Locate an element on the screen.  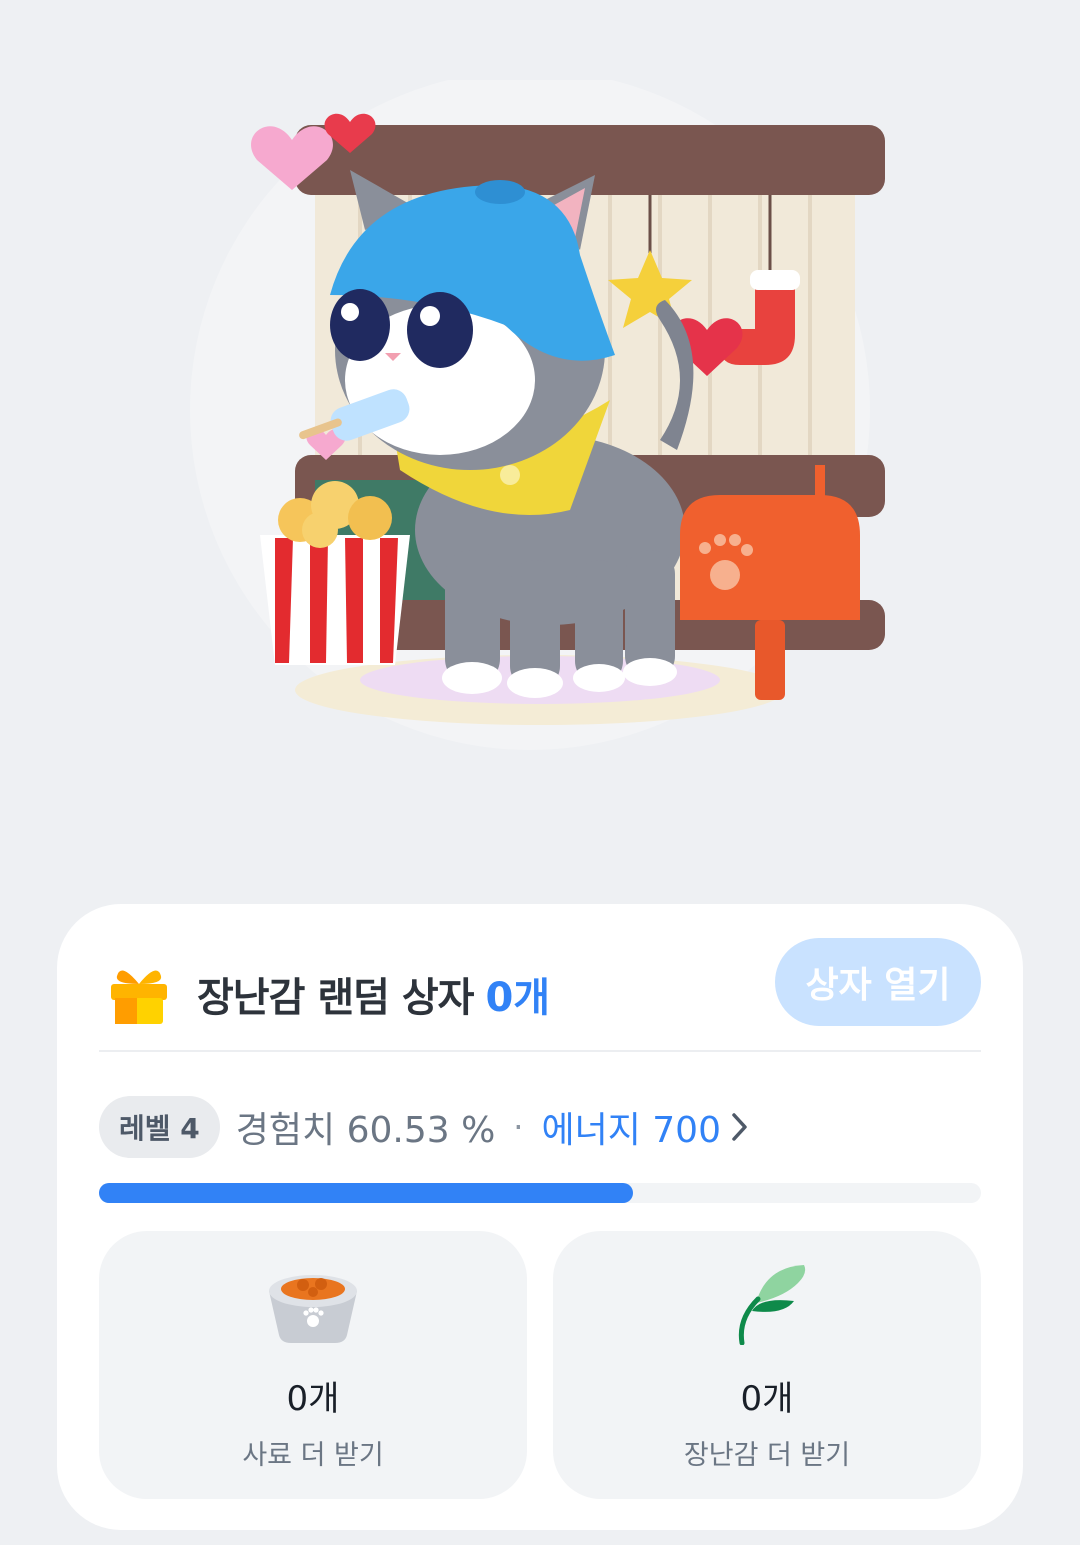
random-box-row: 장난감 랜덤 상자 0개 상자 열기 is located at coordinates (540, 994).